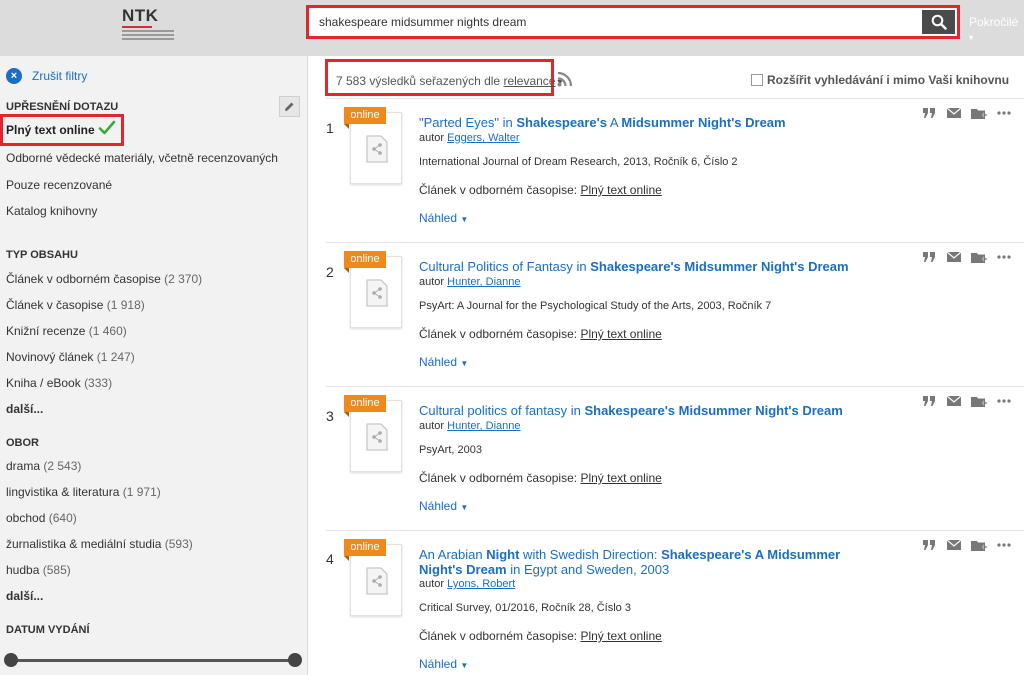 This screenshot has width=1024, height=675. What do you see at coordinates (450, 450) in the screenshot?
I see `result-source: PsyArt, 2003` at bounding box center [450, 450].